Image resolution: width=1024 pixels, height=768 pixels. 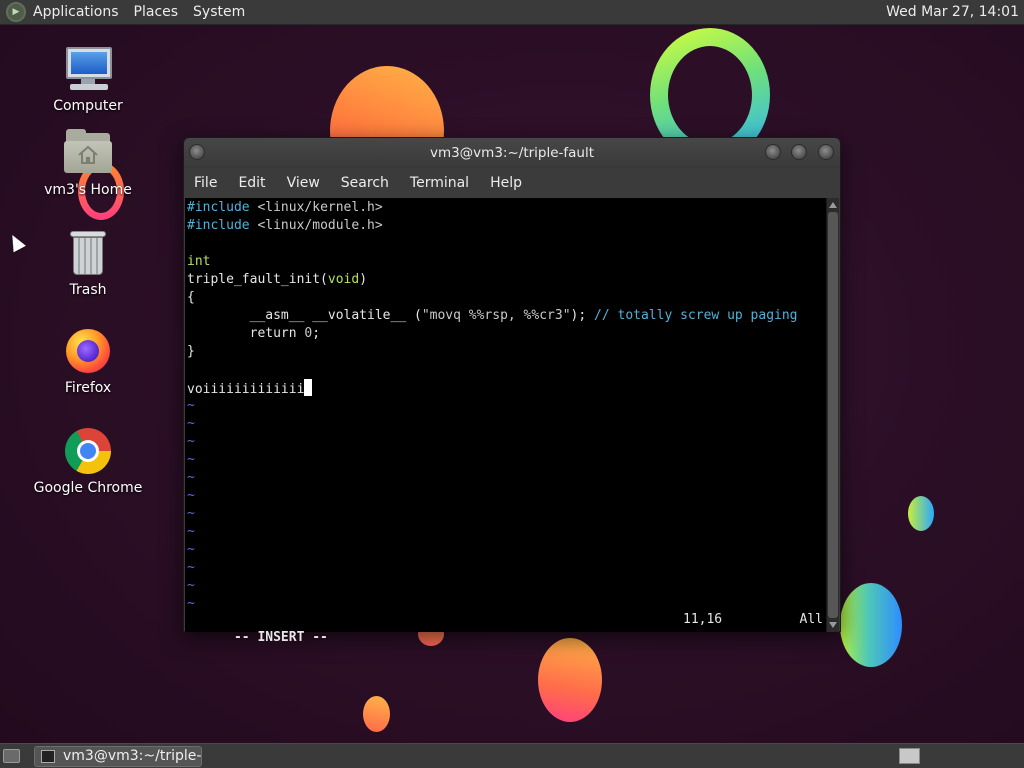 What do you see at coordinates (871, 625) in the screenshot?
I see `wallpaper-blue-blob` at bounding box center [871, 625].